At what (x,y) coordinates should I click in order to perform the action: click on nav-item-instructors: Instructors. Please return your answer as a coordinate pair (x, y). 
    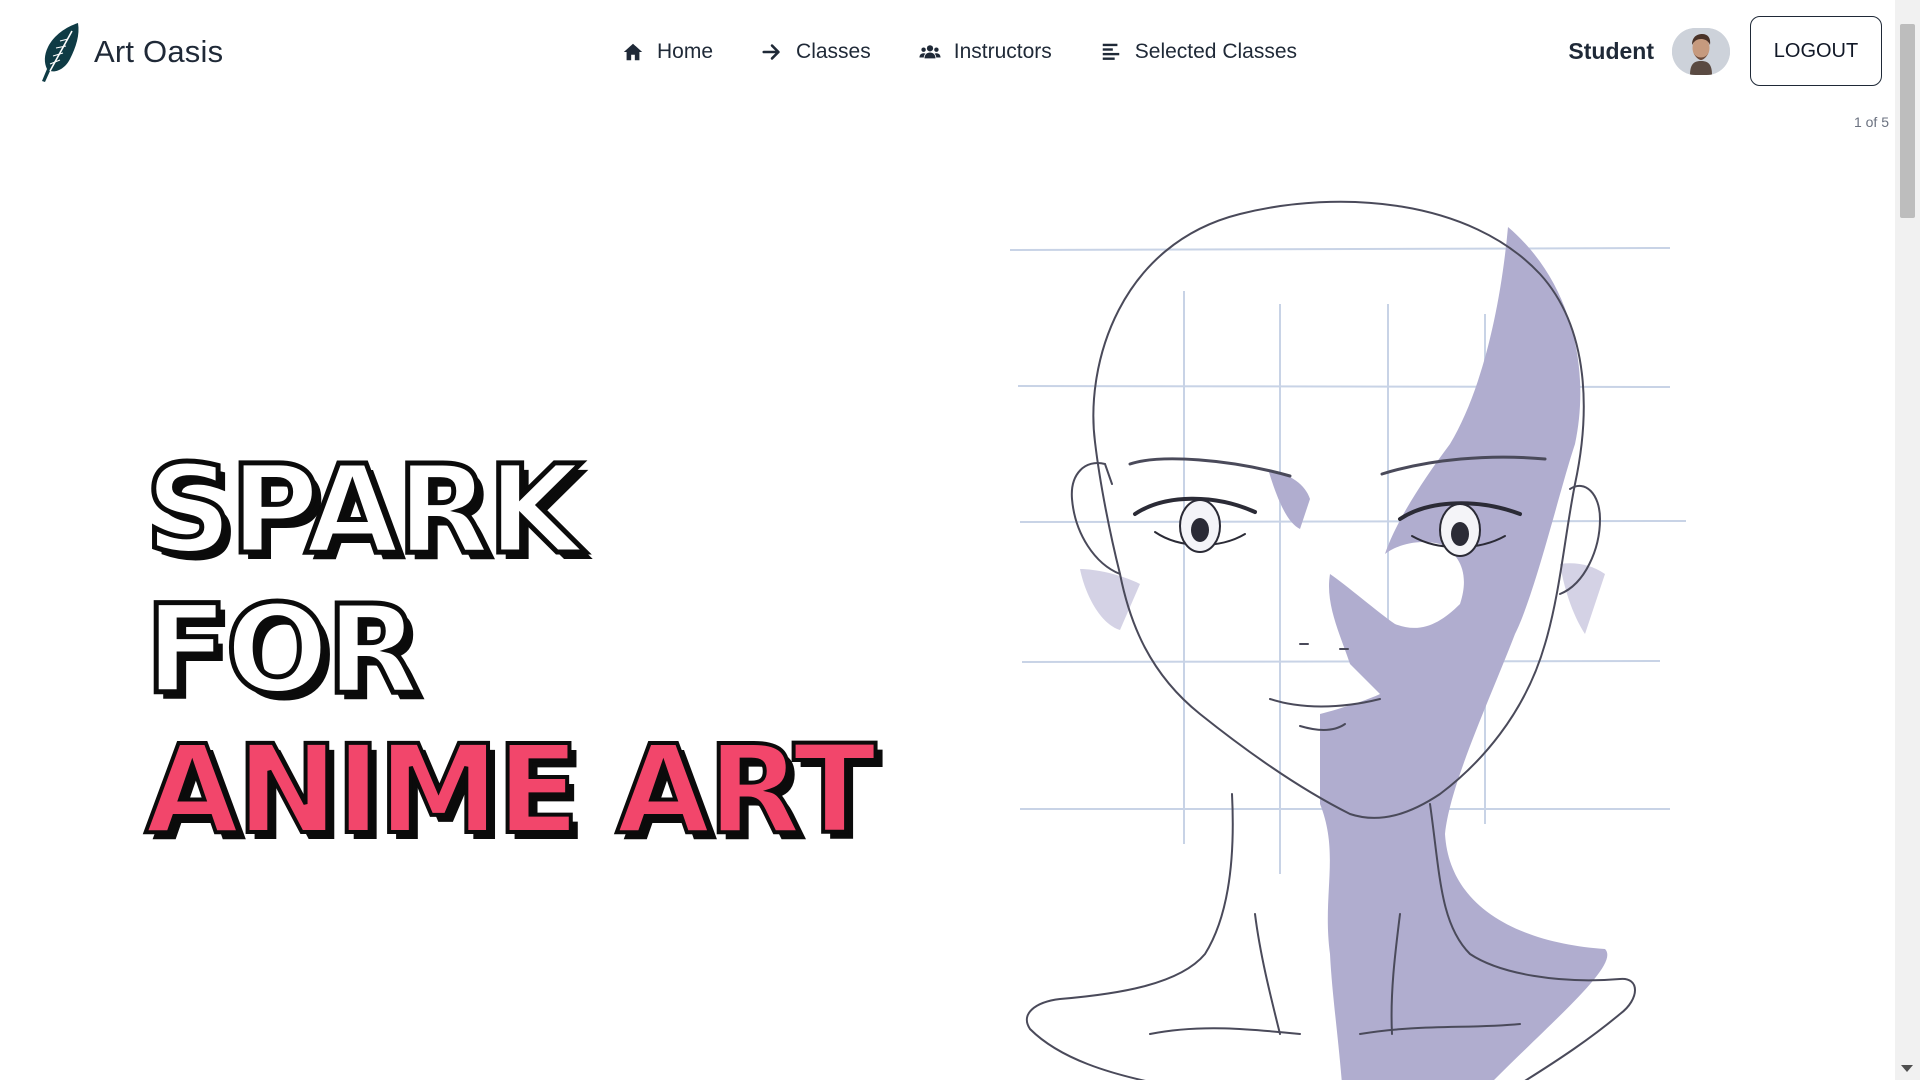
    Looking at the image, I should click on (985, 52).